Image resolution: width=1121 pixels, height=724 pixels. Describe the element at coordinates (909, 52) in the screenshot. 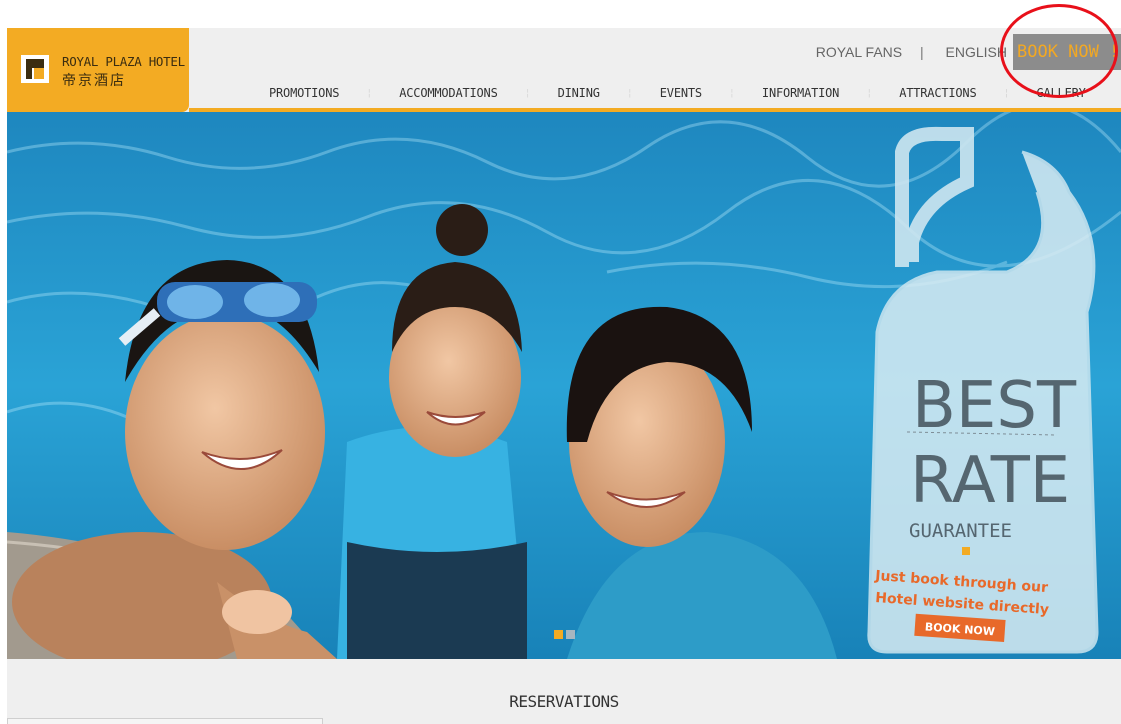

I see `top-links: ROYAL FANS | ENGLISH` at that location.